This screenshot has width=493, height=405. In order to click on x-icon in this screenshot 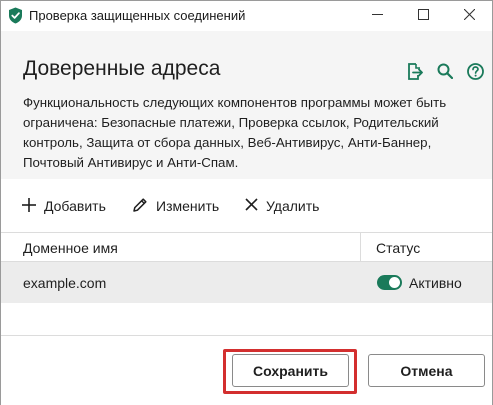, I will do `click(251, 206)`.